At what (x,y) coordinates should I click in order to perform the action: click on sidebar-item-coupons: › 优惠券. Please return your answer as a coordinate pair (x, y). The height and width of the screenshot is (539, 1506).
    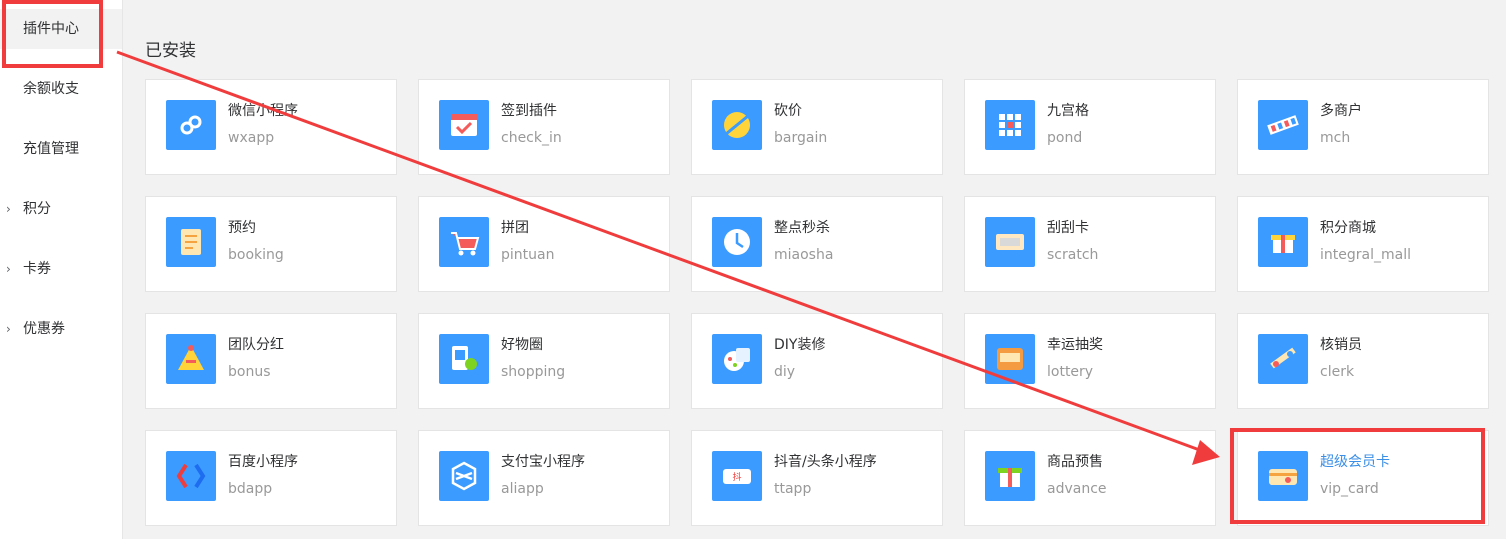
    Looking at the image, I should click on (61, 329).